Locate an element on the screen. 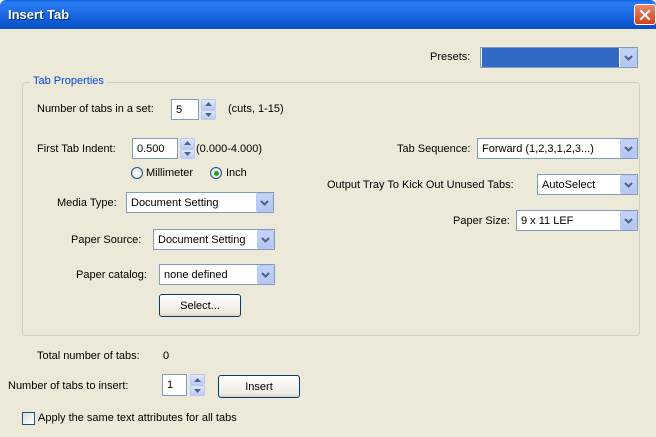  presets-label: Presets: is located at coordinates (450, 57).